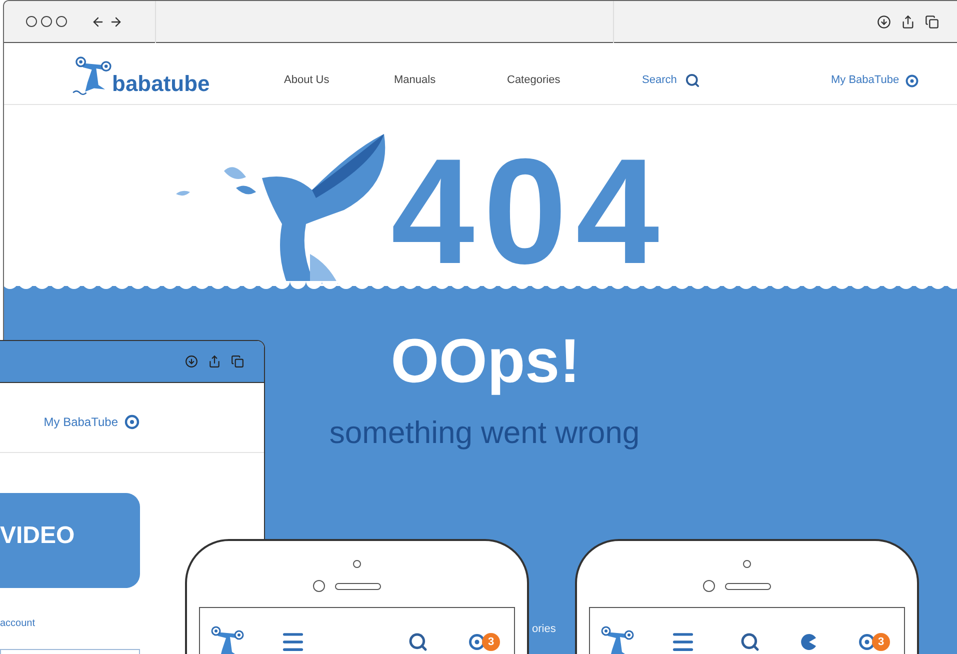  What do you see at coordinates (70, 540) in the screenshot?
I see `video-button: VIDEO` at bounding box center [70, 540].